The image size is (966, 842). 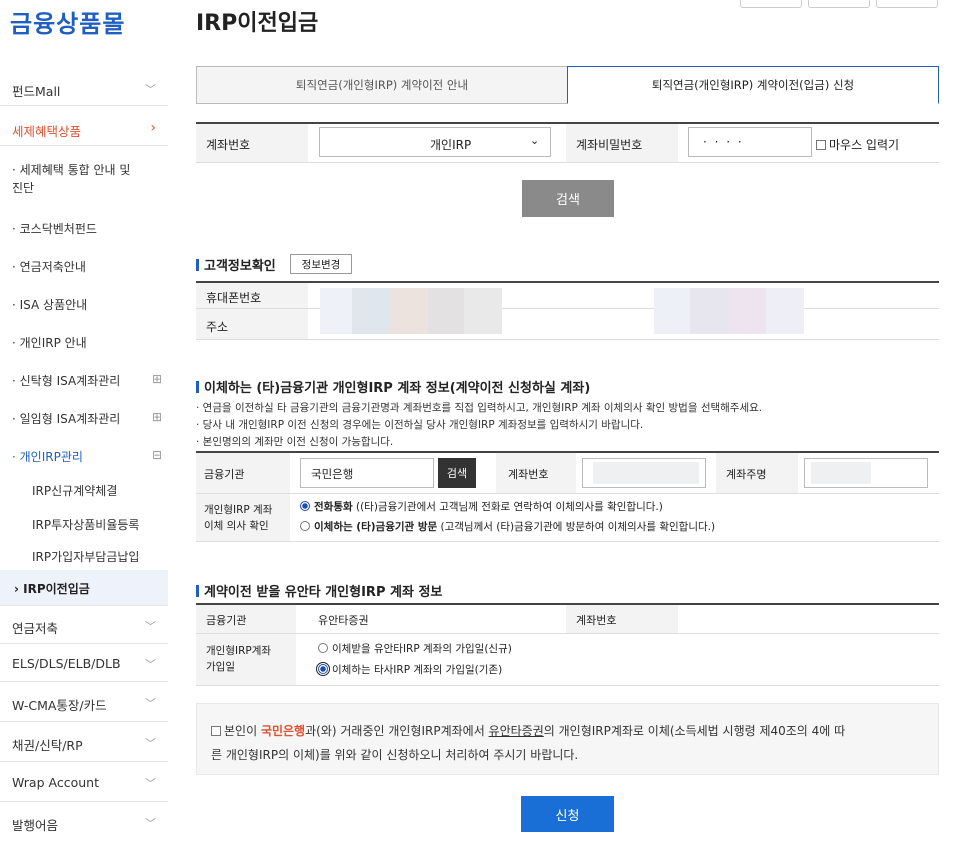 What do you see at coordinates (382, 85) in the screenshot?
I see `tab-transfer-guide: 퇴직연금(개인형IRP) 계약이전 안내` at bounding box center [382, 85].